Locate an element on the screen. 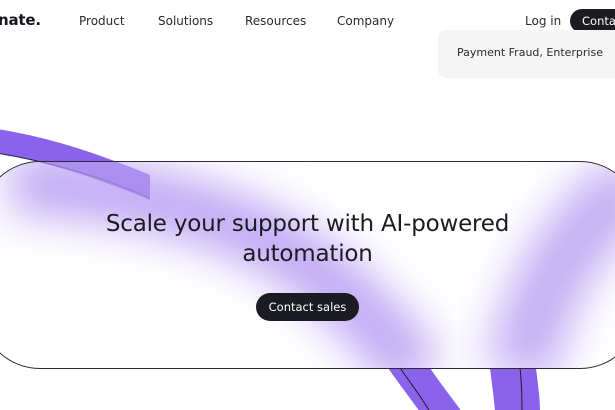 The image size is (615, 410). nav-link-company: Company is located at coordinates (365, 21).